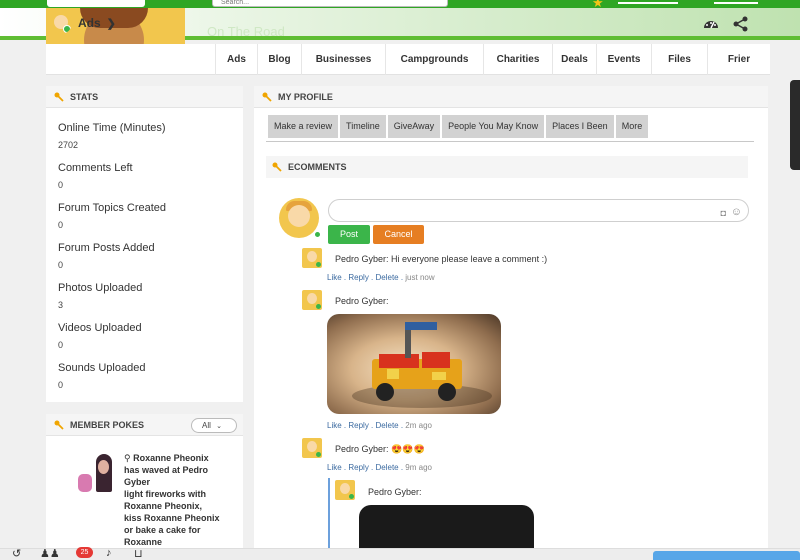 This screenshot has width=800, height=560. Describe the element at coordinates (343, 59) in the screenshot. I see `nav-businesses: Businesses` at that location.